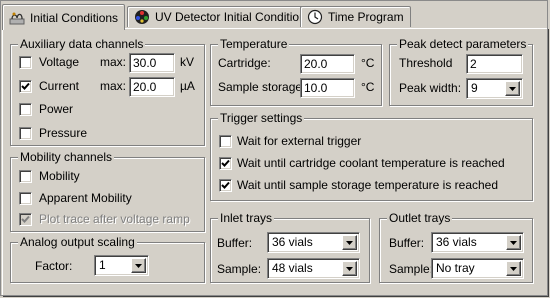  Describe the element at coordinates (239, 269) in the screenshot. I see `inlet-sample-label: Sample:` at that location.